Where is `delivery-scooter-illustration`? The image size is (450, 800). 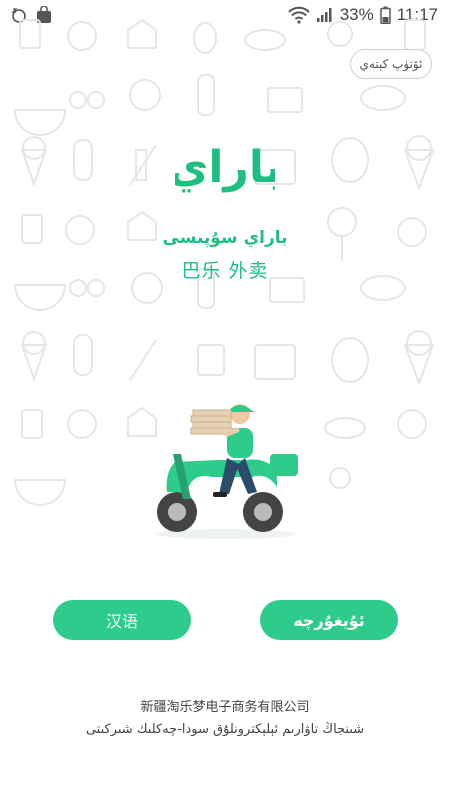 delivery-scooter-illustration is located at coordinates (226, 471).